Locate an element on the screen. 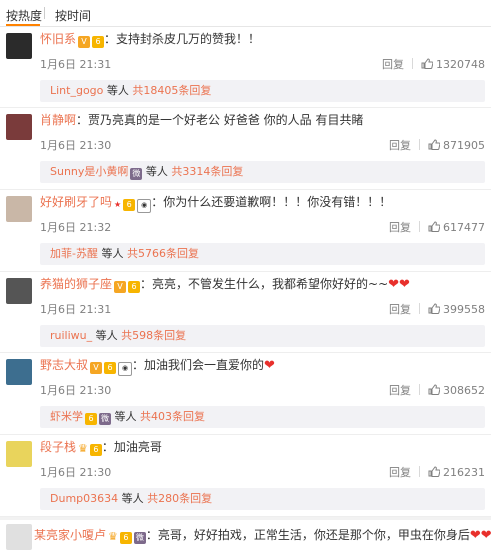 This screenshot has width=491, height=553. comment-actions: 回复 1320748 is located at coordinates (433, 64).